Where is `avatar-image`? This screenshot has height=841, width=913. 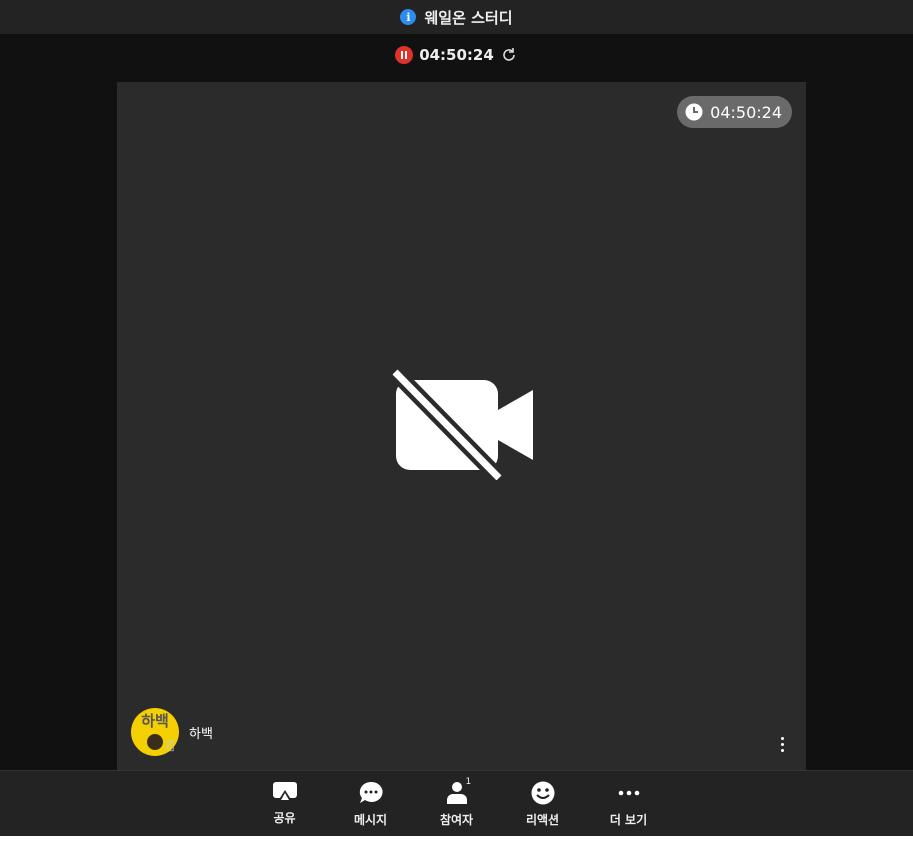
avatar-image is located at coordinates (155, 742).